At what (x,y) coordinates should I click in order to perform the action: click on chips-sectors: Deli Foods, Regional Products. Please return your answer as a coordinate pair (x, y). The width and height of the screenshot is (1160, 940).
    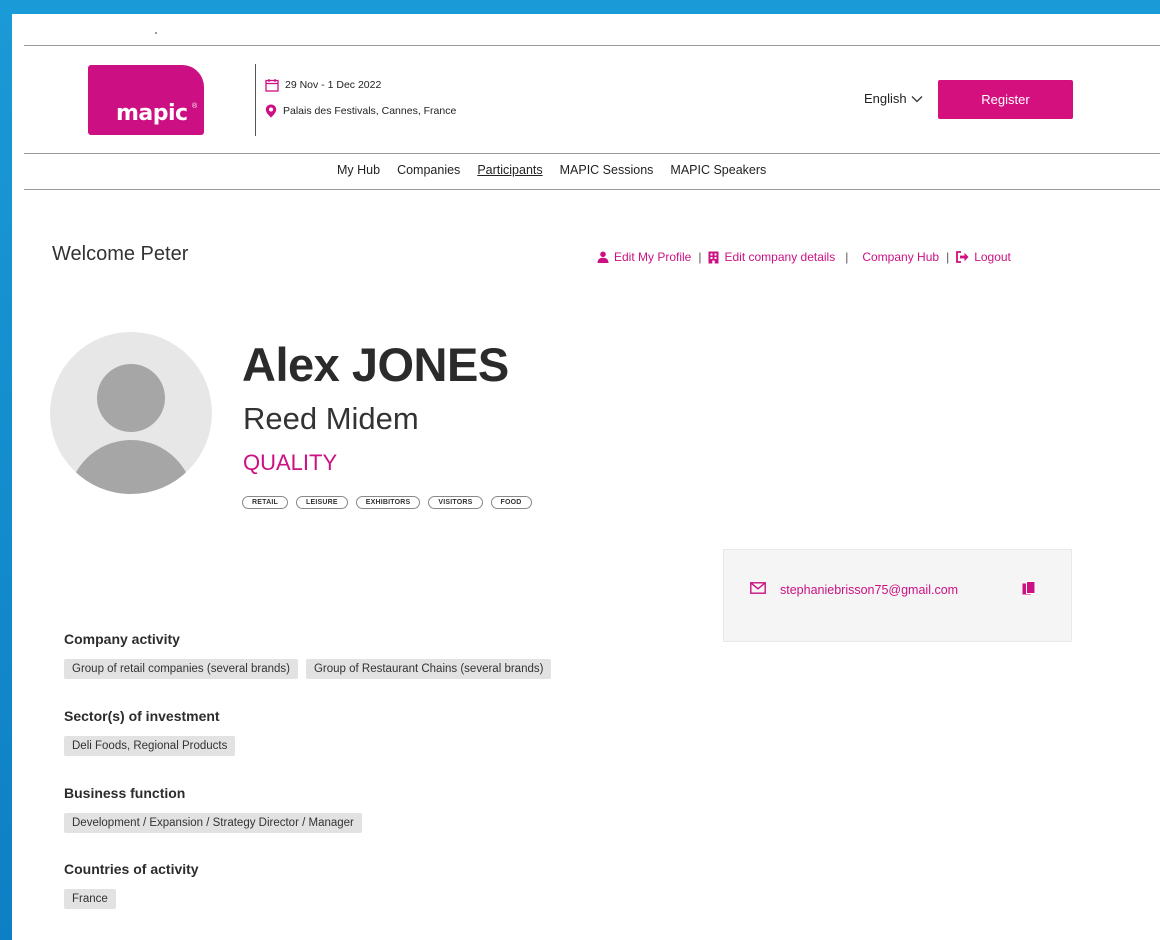
    Looking at the image, I should click on (150, 746).